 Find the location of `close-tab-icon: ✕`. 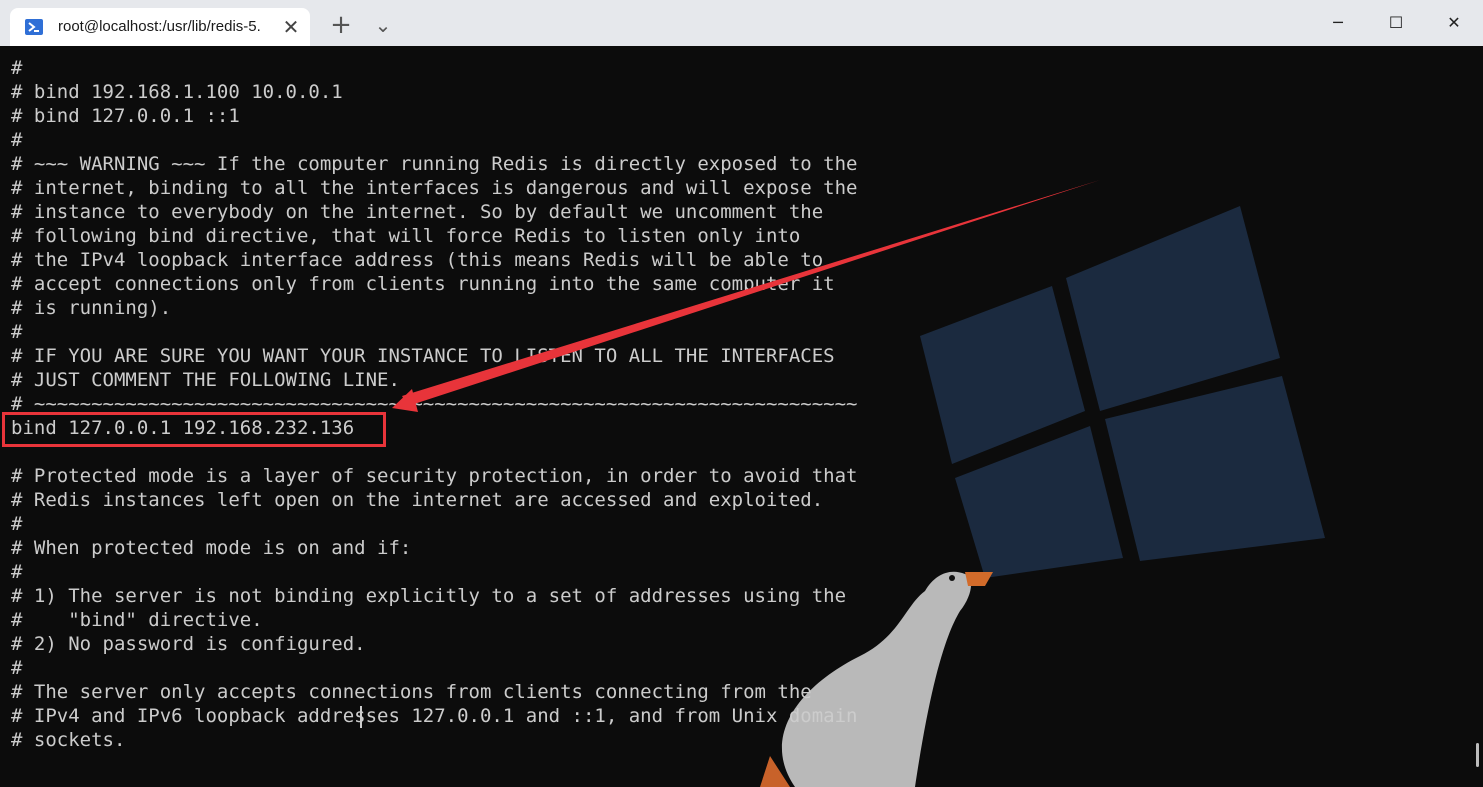

close-tab-icon: ✕ is located at coordinates (291, 27).